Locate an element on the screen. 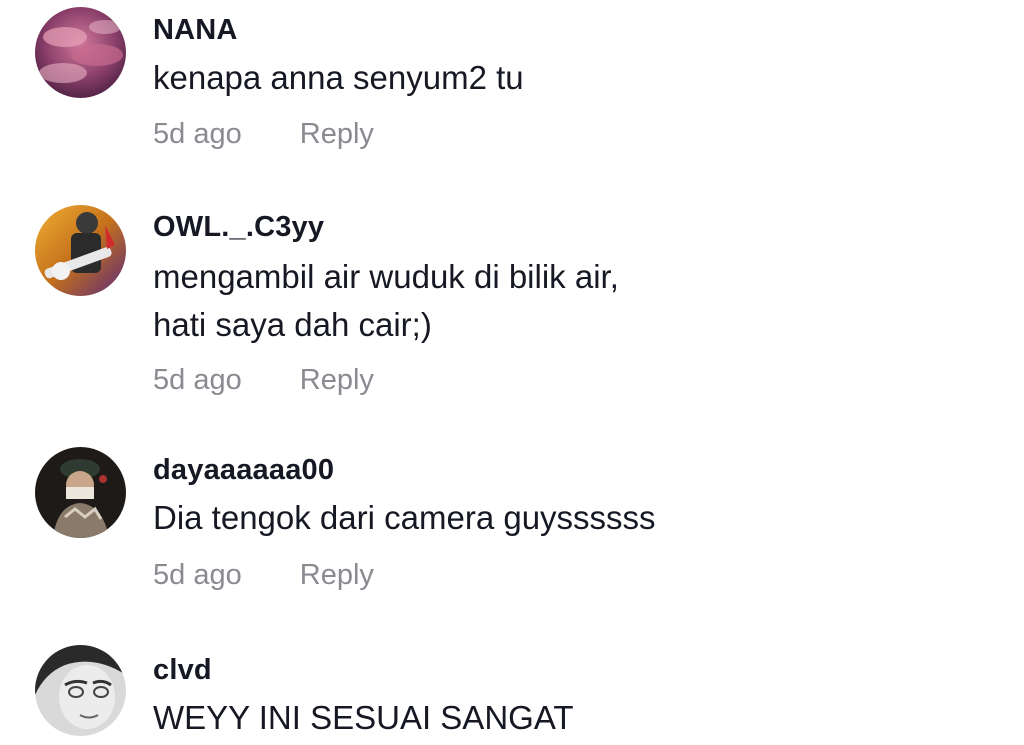 Image resolution: width=1024 pixels, height=745 pixels. comment-text: WEYY INI SESUAI SANGAT is located at coordinates (363, 718).